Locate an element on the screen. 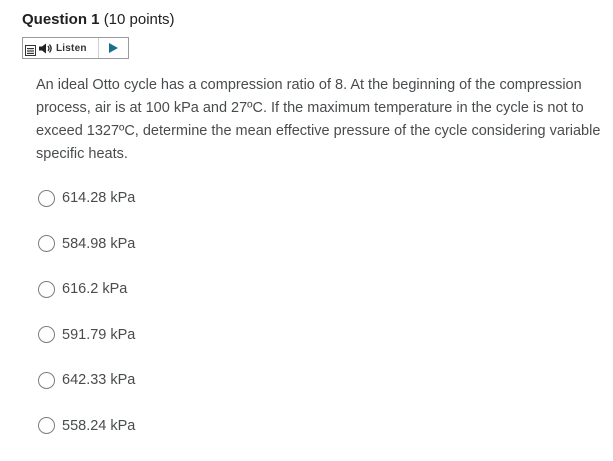  answer-option: 584.98 kPa is located at coordinates (86, 244).